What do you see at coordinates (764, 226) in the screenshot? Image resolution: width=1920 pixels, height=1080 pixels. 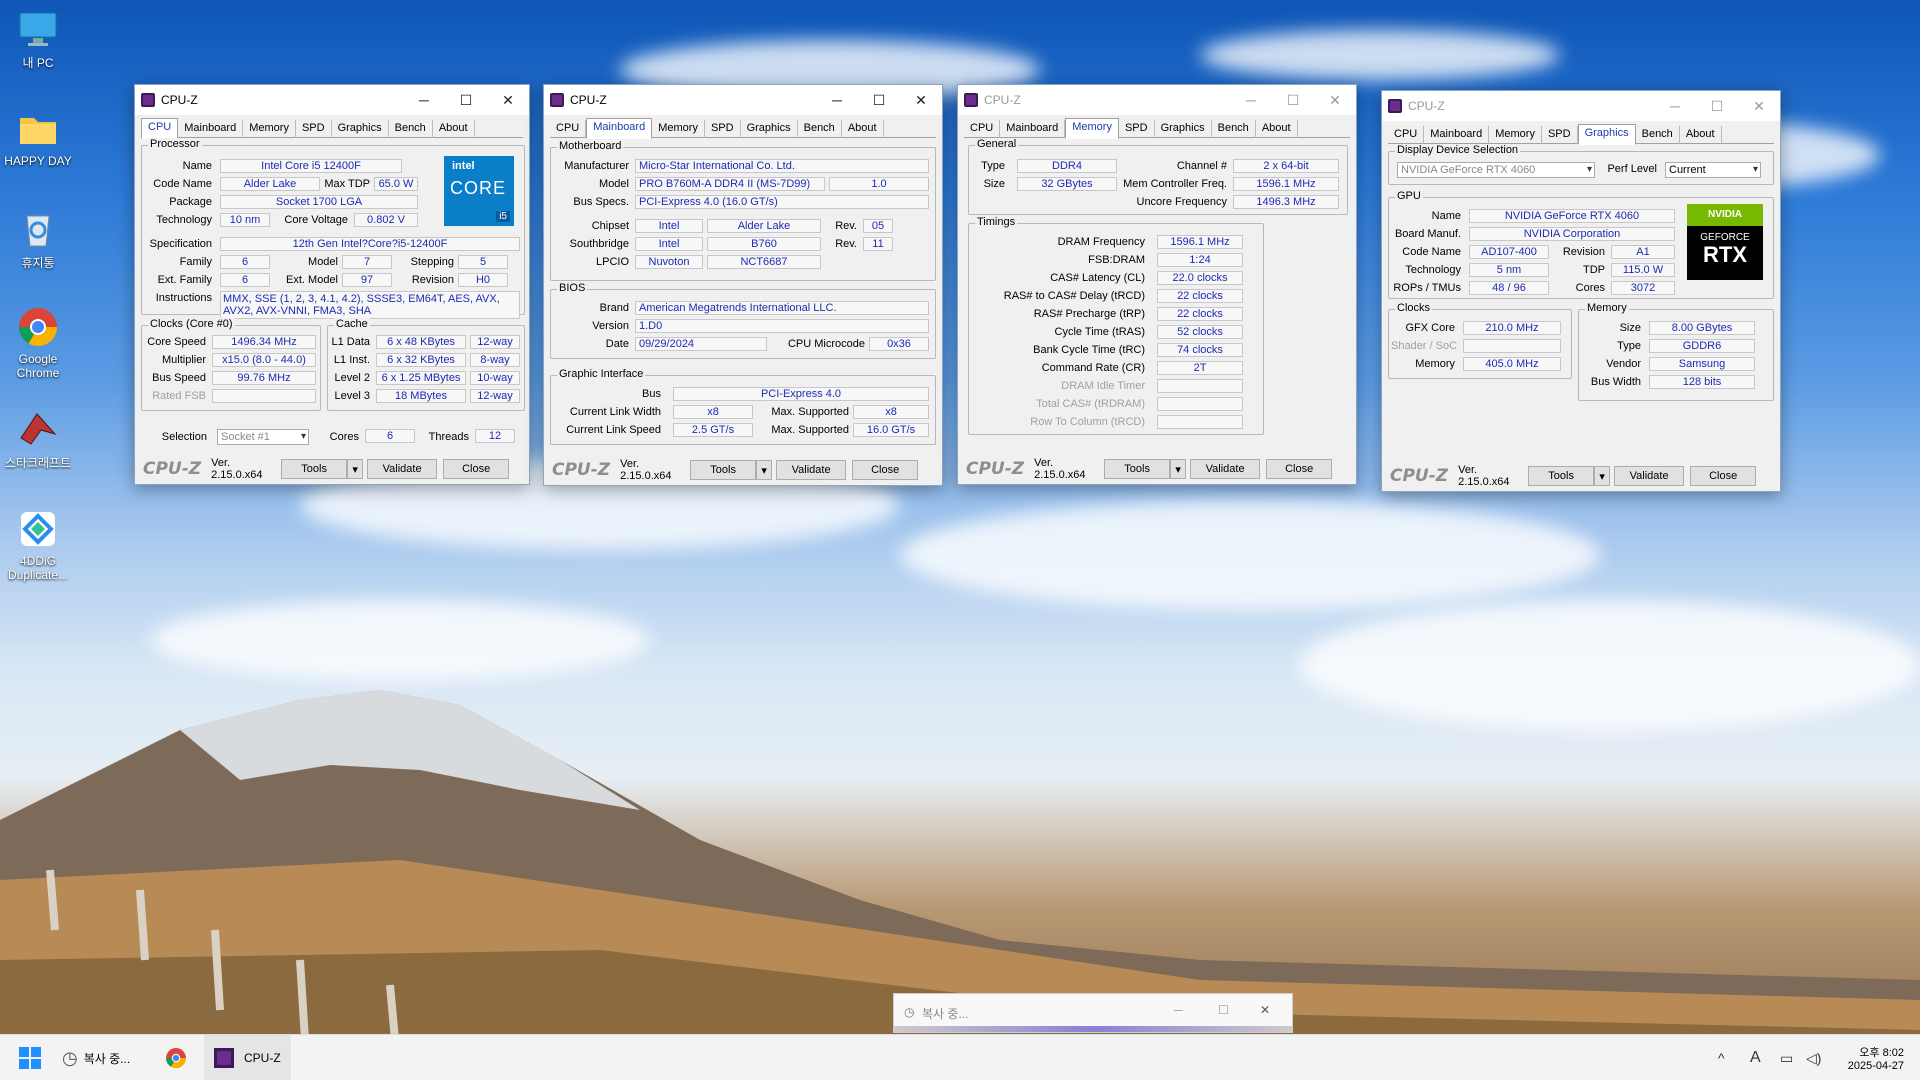 I see `chipset-model-value: Alder Lake` at bounding box center [764, 226].